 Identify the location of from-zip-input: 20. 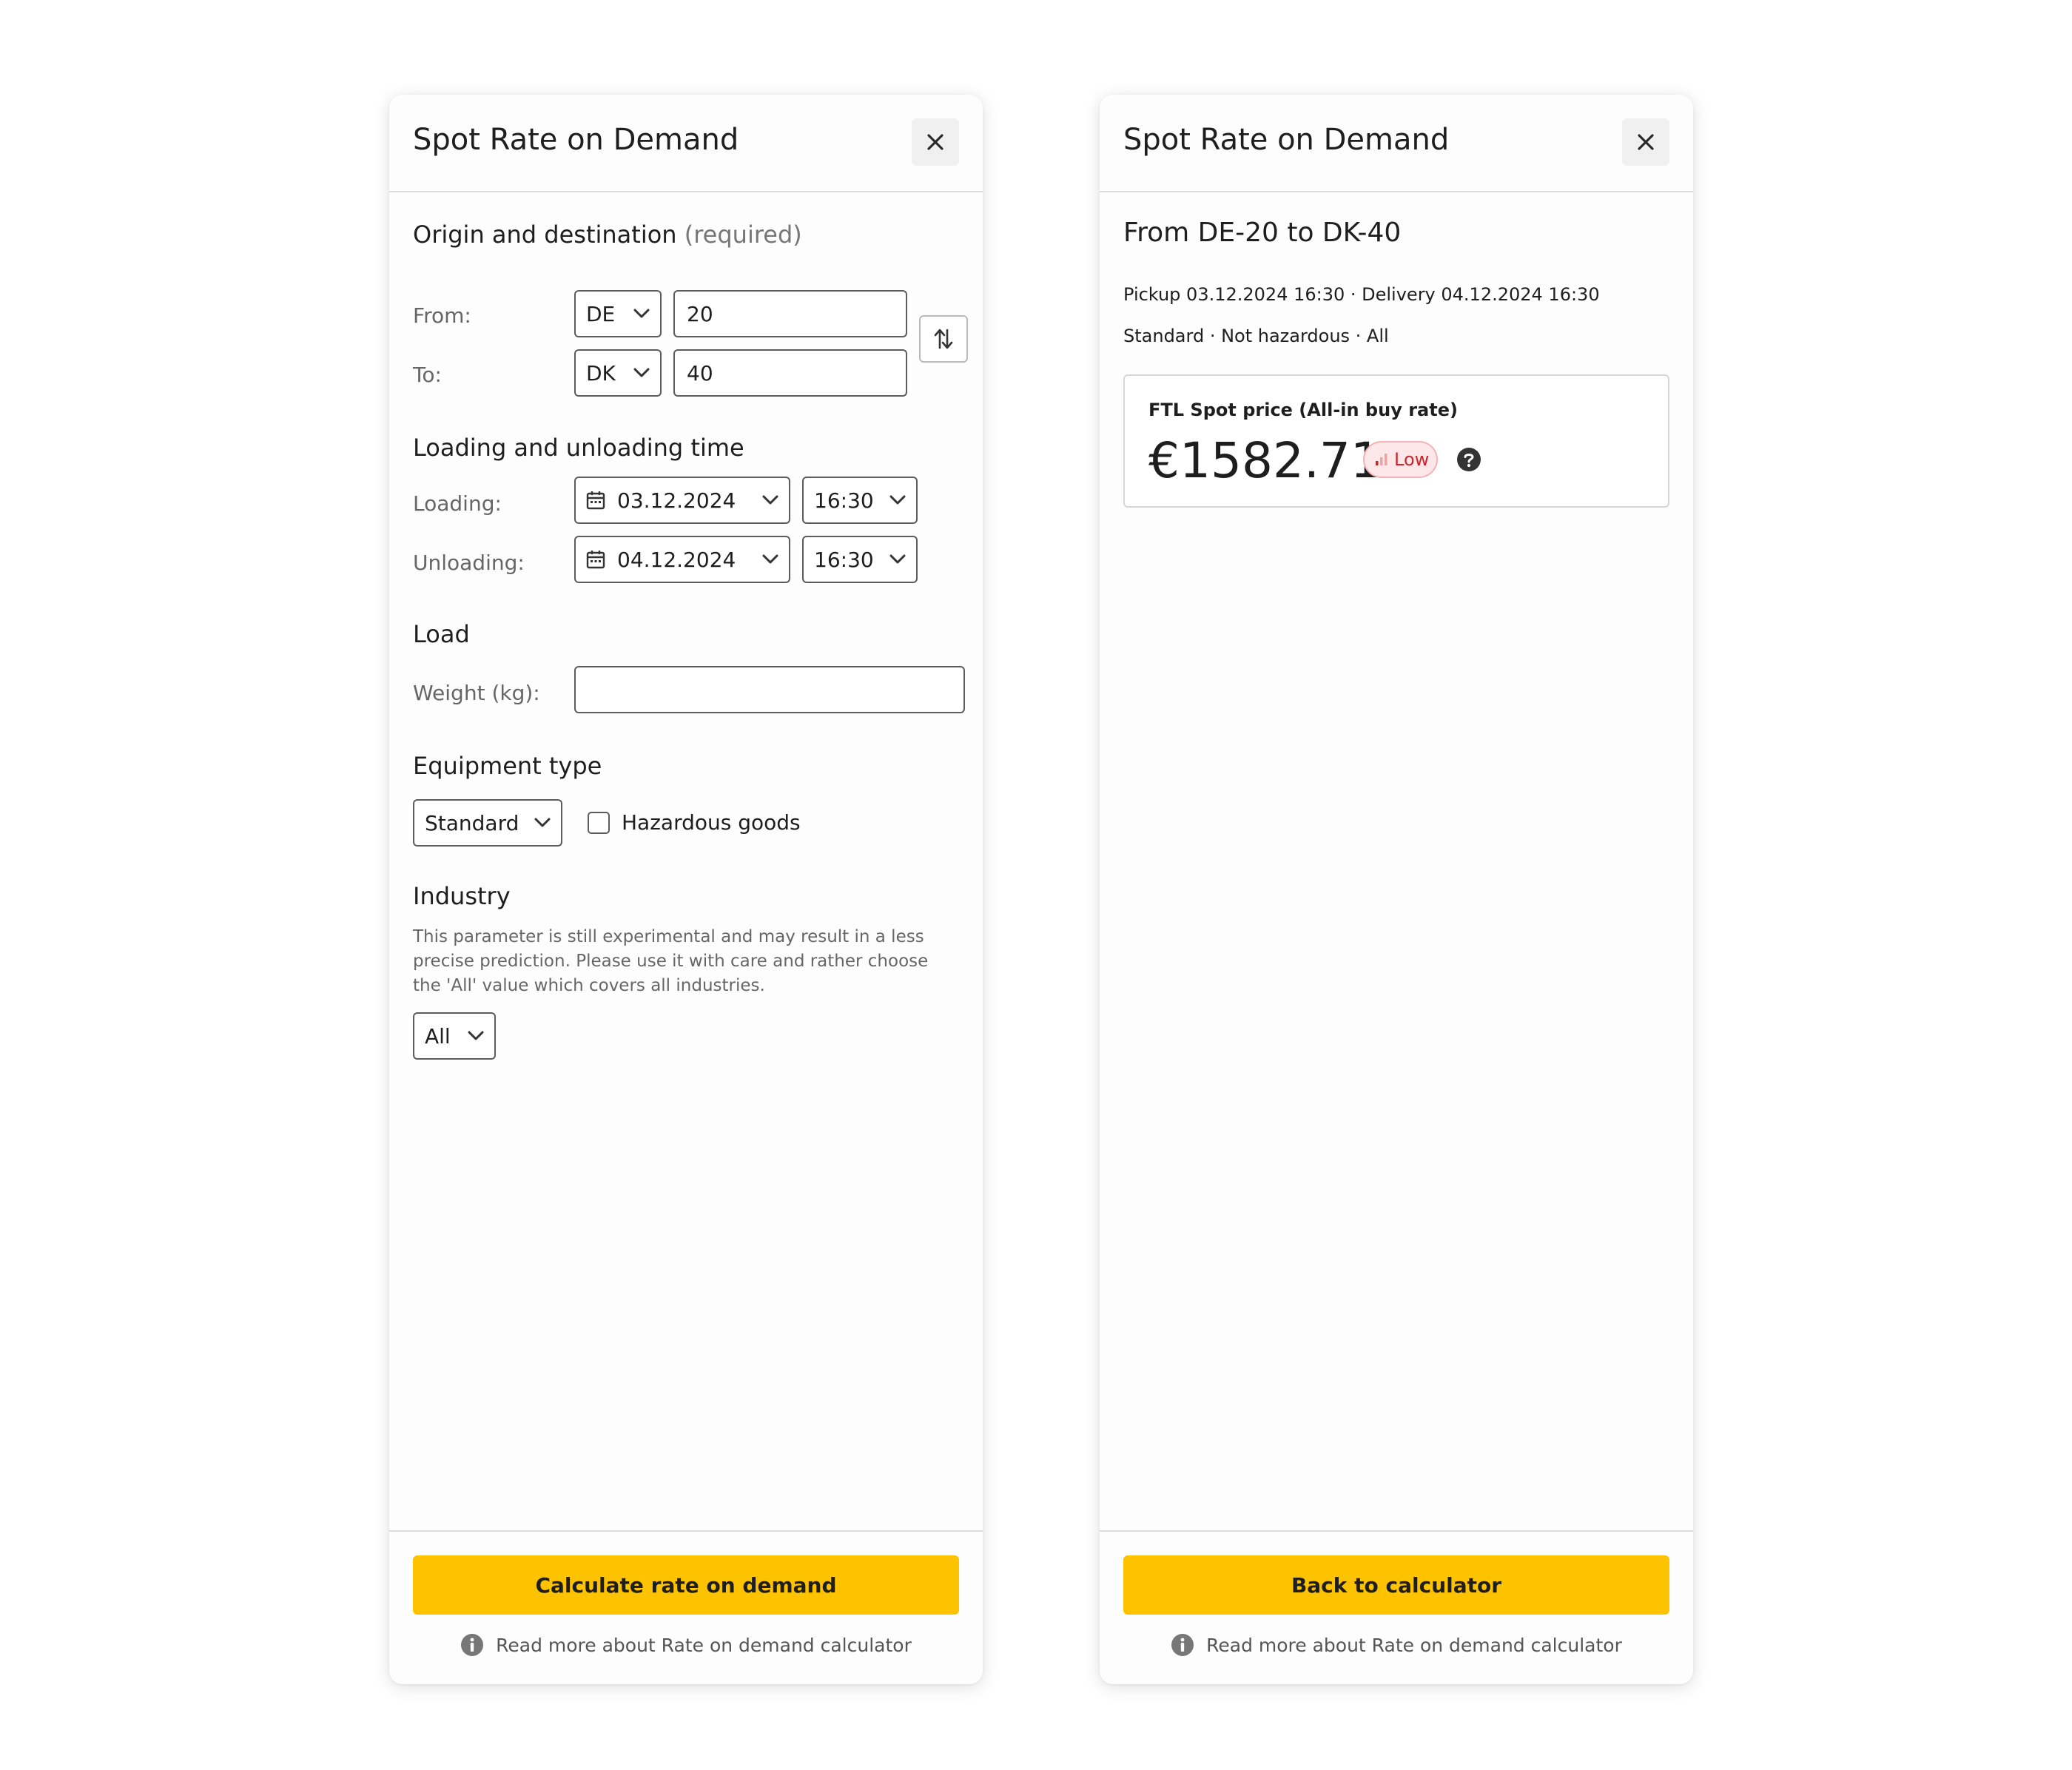
(790, 313).